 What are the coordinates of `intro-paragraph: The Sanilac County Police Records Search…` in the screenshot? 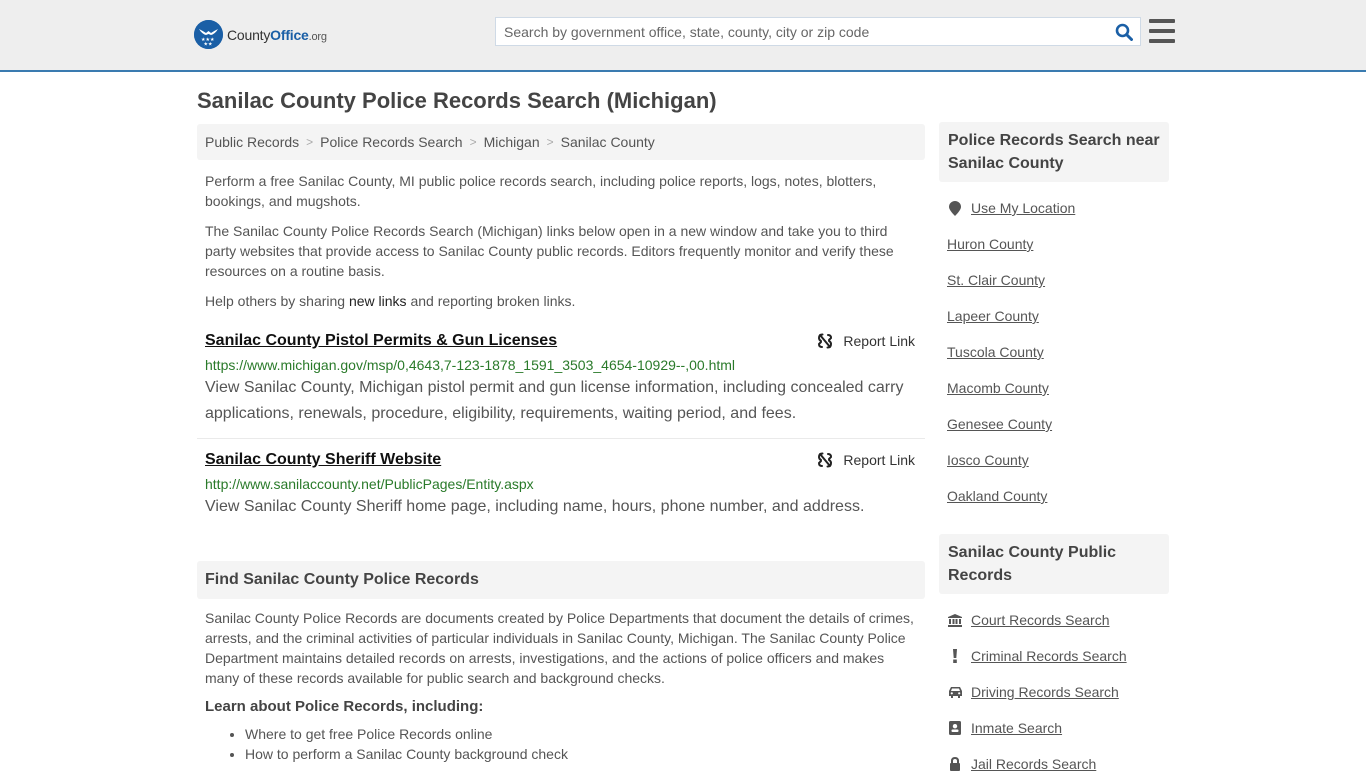 It's located at (549, 251).